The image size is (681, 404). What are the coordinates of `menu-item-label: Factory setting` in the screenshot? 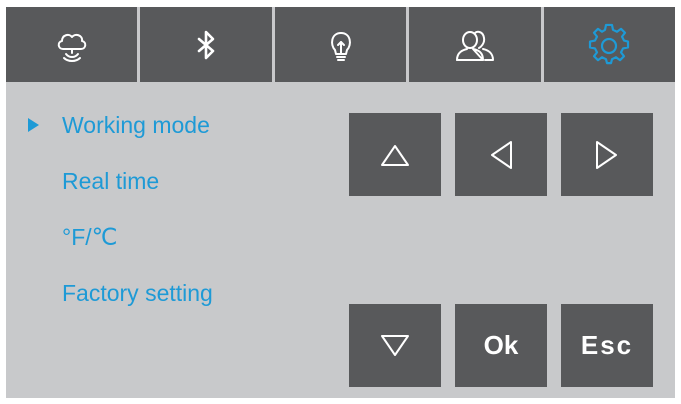 It's located at (137, 293).